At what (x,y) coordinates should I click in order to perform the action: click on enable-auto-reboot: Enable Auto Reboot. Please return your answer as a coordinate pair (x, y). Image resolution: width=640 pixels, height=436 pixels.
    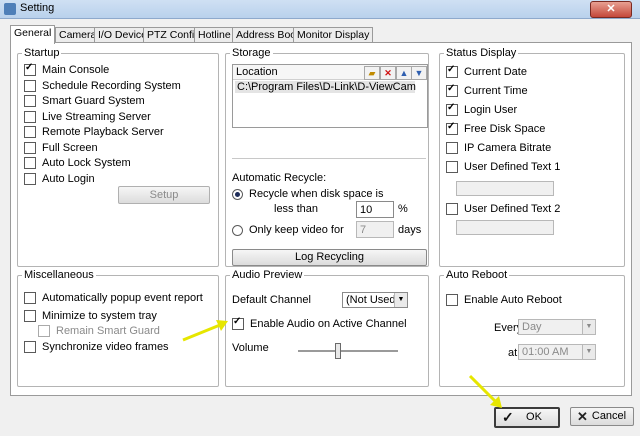
    Looking at the image, I should click on (504, 300).